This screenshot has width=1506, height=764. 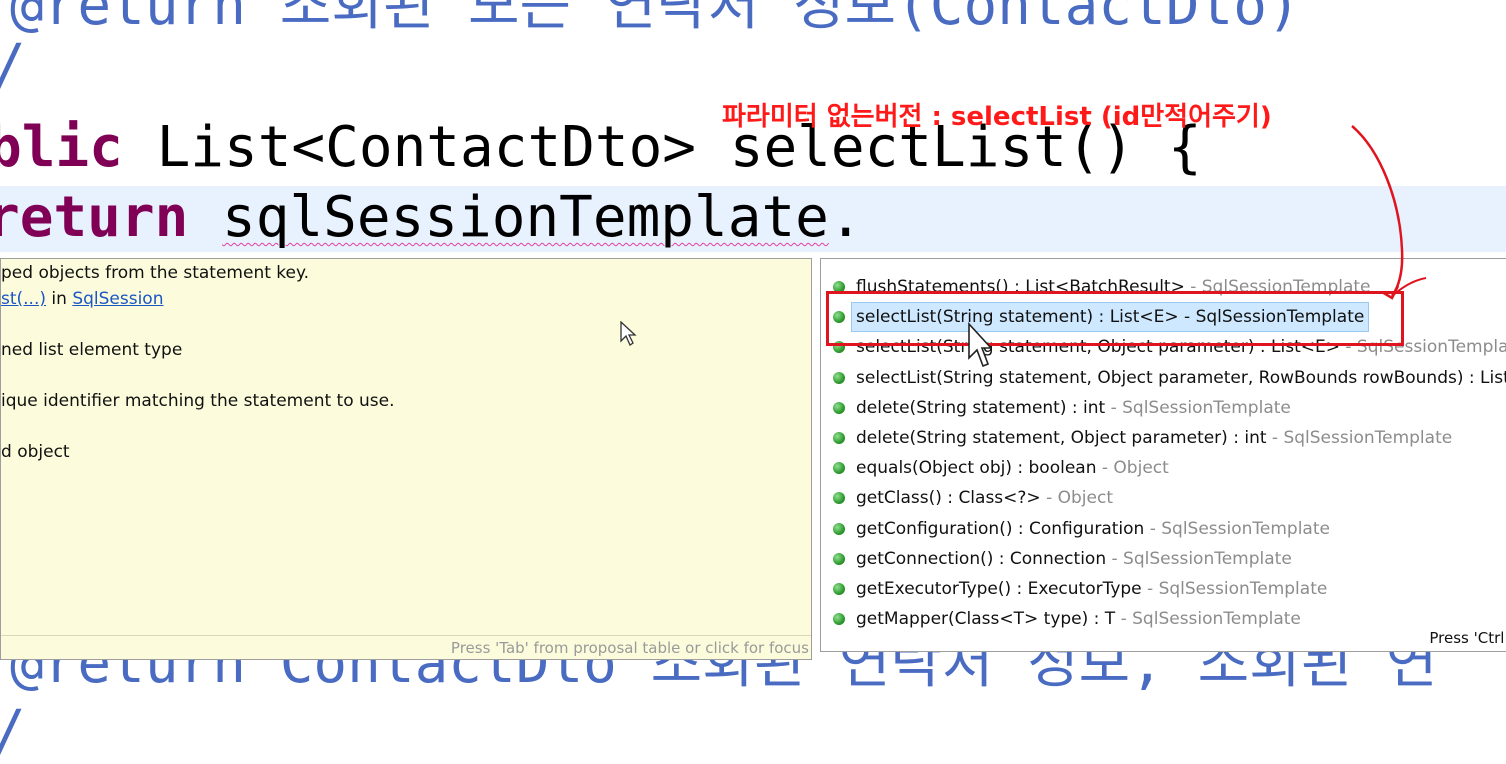 What do you see at coordinates (980, 345) in the screenshot?
I see `text-cursor-arrow-icon` at bounding box center [980, 345].